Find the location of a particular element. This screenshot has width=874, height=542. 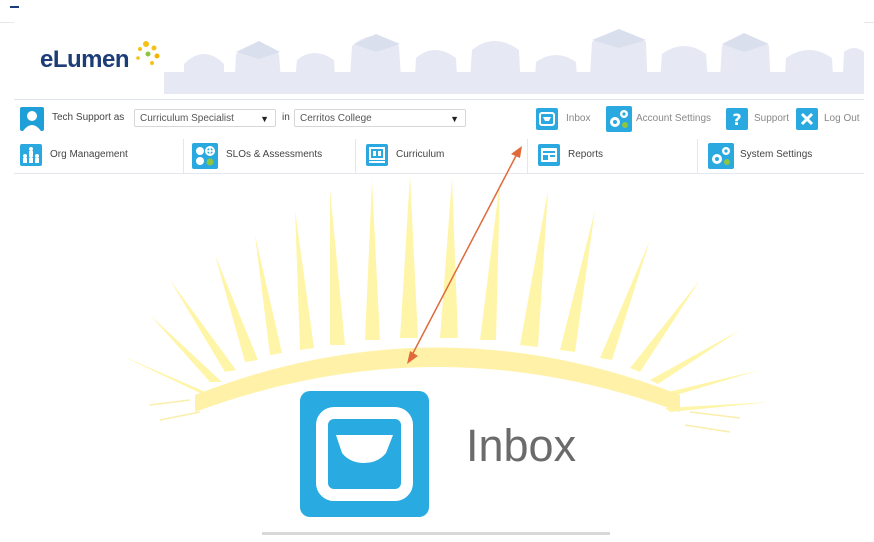

question-icon: ? is located at coordinates (737, 119).